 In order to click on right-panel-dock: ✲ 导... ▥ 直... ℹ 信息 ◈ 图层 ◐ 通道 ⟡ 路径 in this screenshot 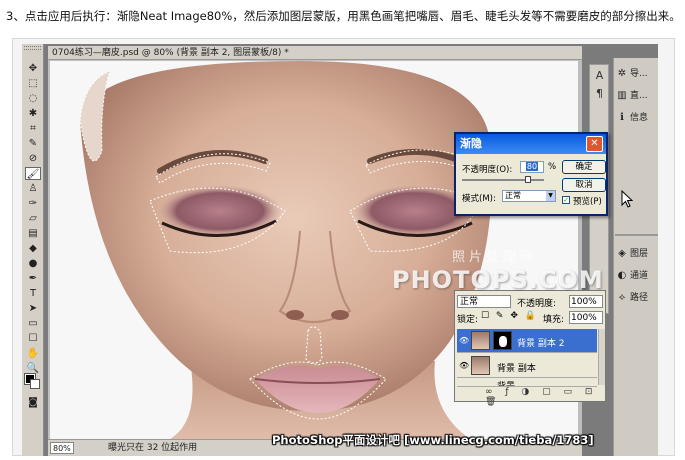, I will do `click(635, 257)`.